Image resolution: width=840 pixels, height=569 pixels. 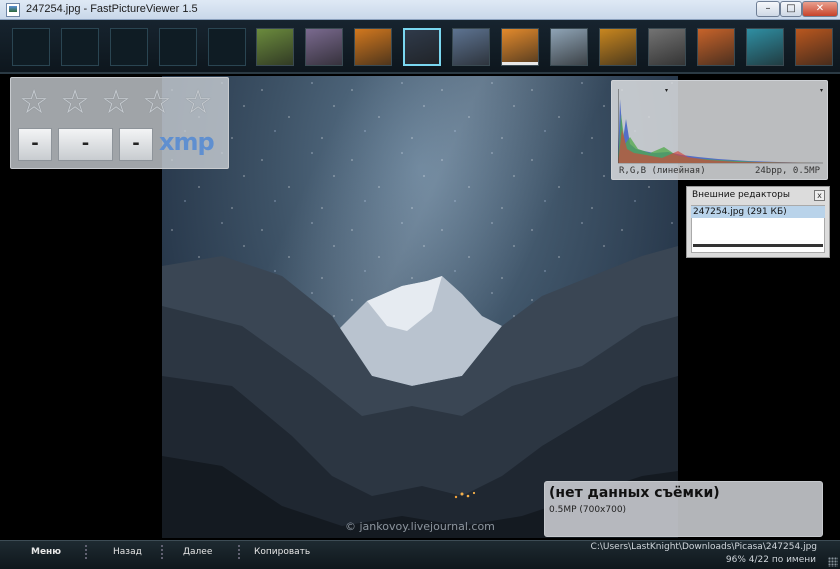 I want to click on tag-button-2: -, so click(x=85, y=144).